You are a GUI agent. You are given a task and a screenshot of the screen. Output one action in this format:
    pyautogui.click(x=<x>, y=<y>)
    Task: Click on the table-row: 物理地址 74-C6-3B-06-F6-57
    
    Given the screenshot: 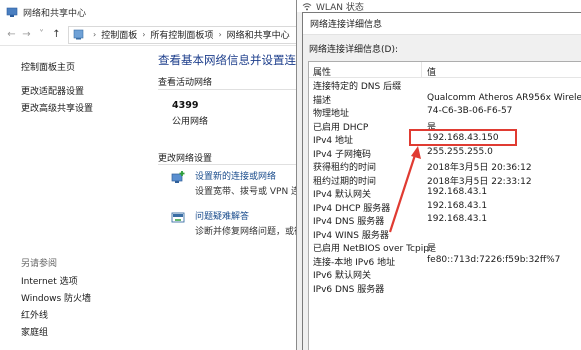 What is the action you would take?
    pyautogui.click(x=445, y=112)
    